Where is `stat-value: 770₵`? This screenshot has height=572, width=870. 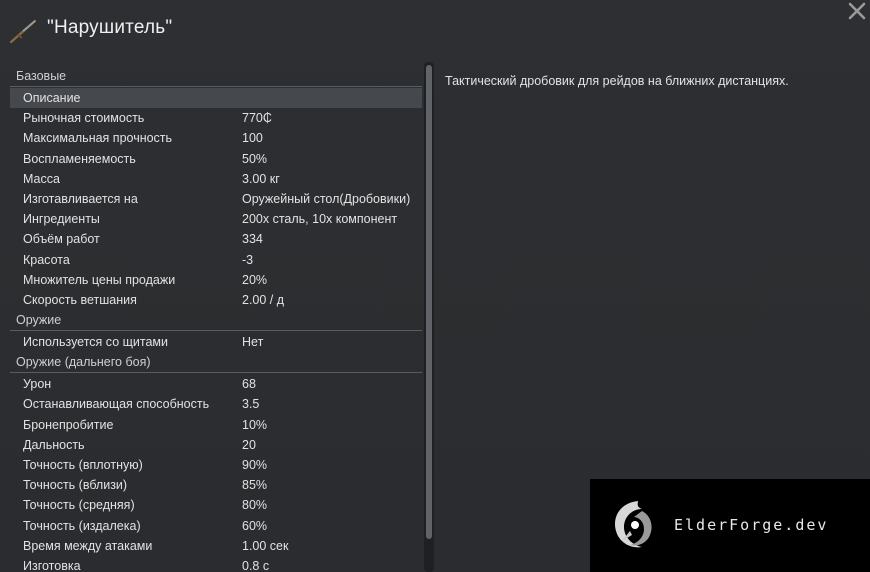
stat-value: 770₵ is located at coordinates (257, 118).